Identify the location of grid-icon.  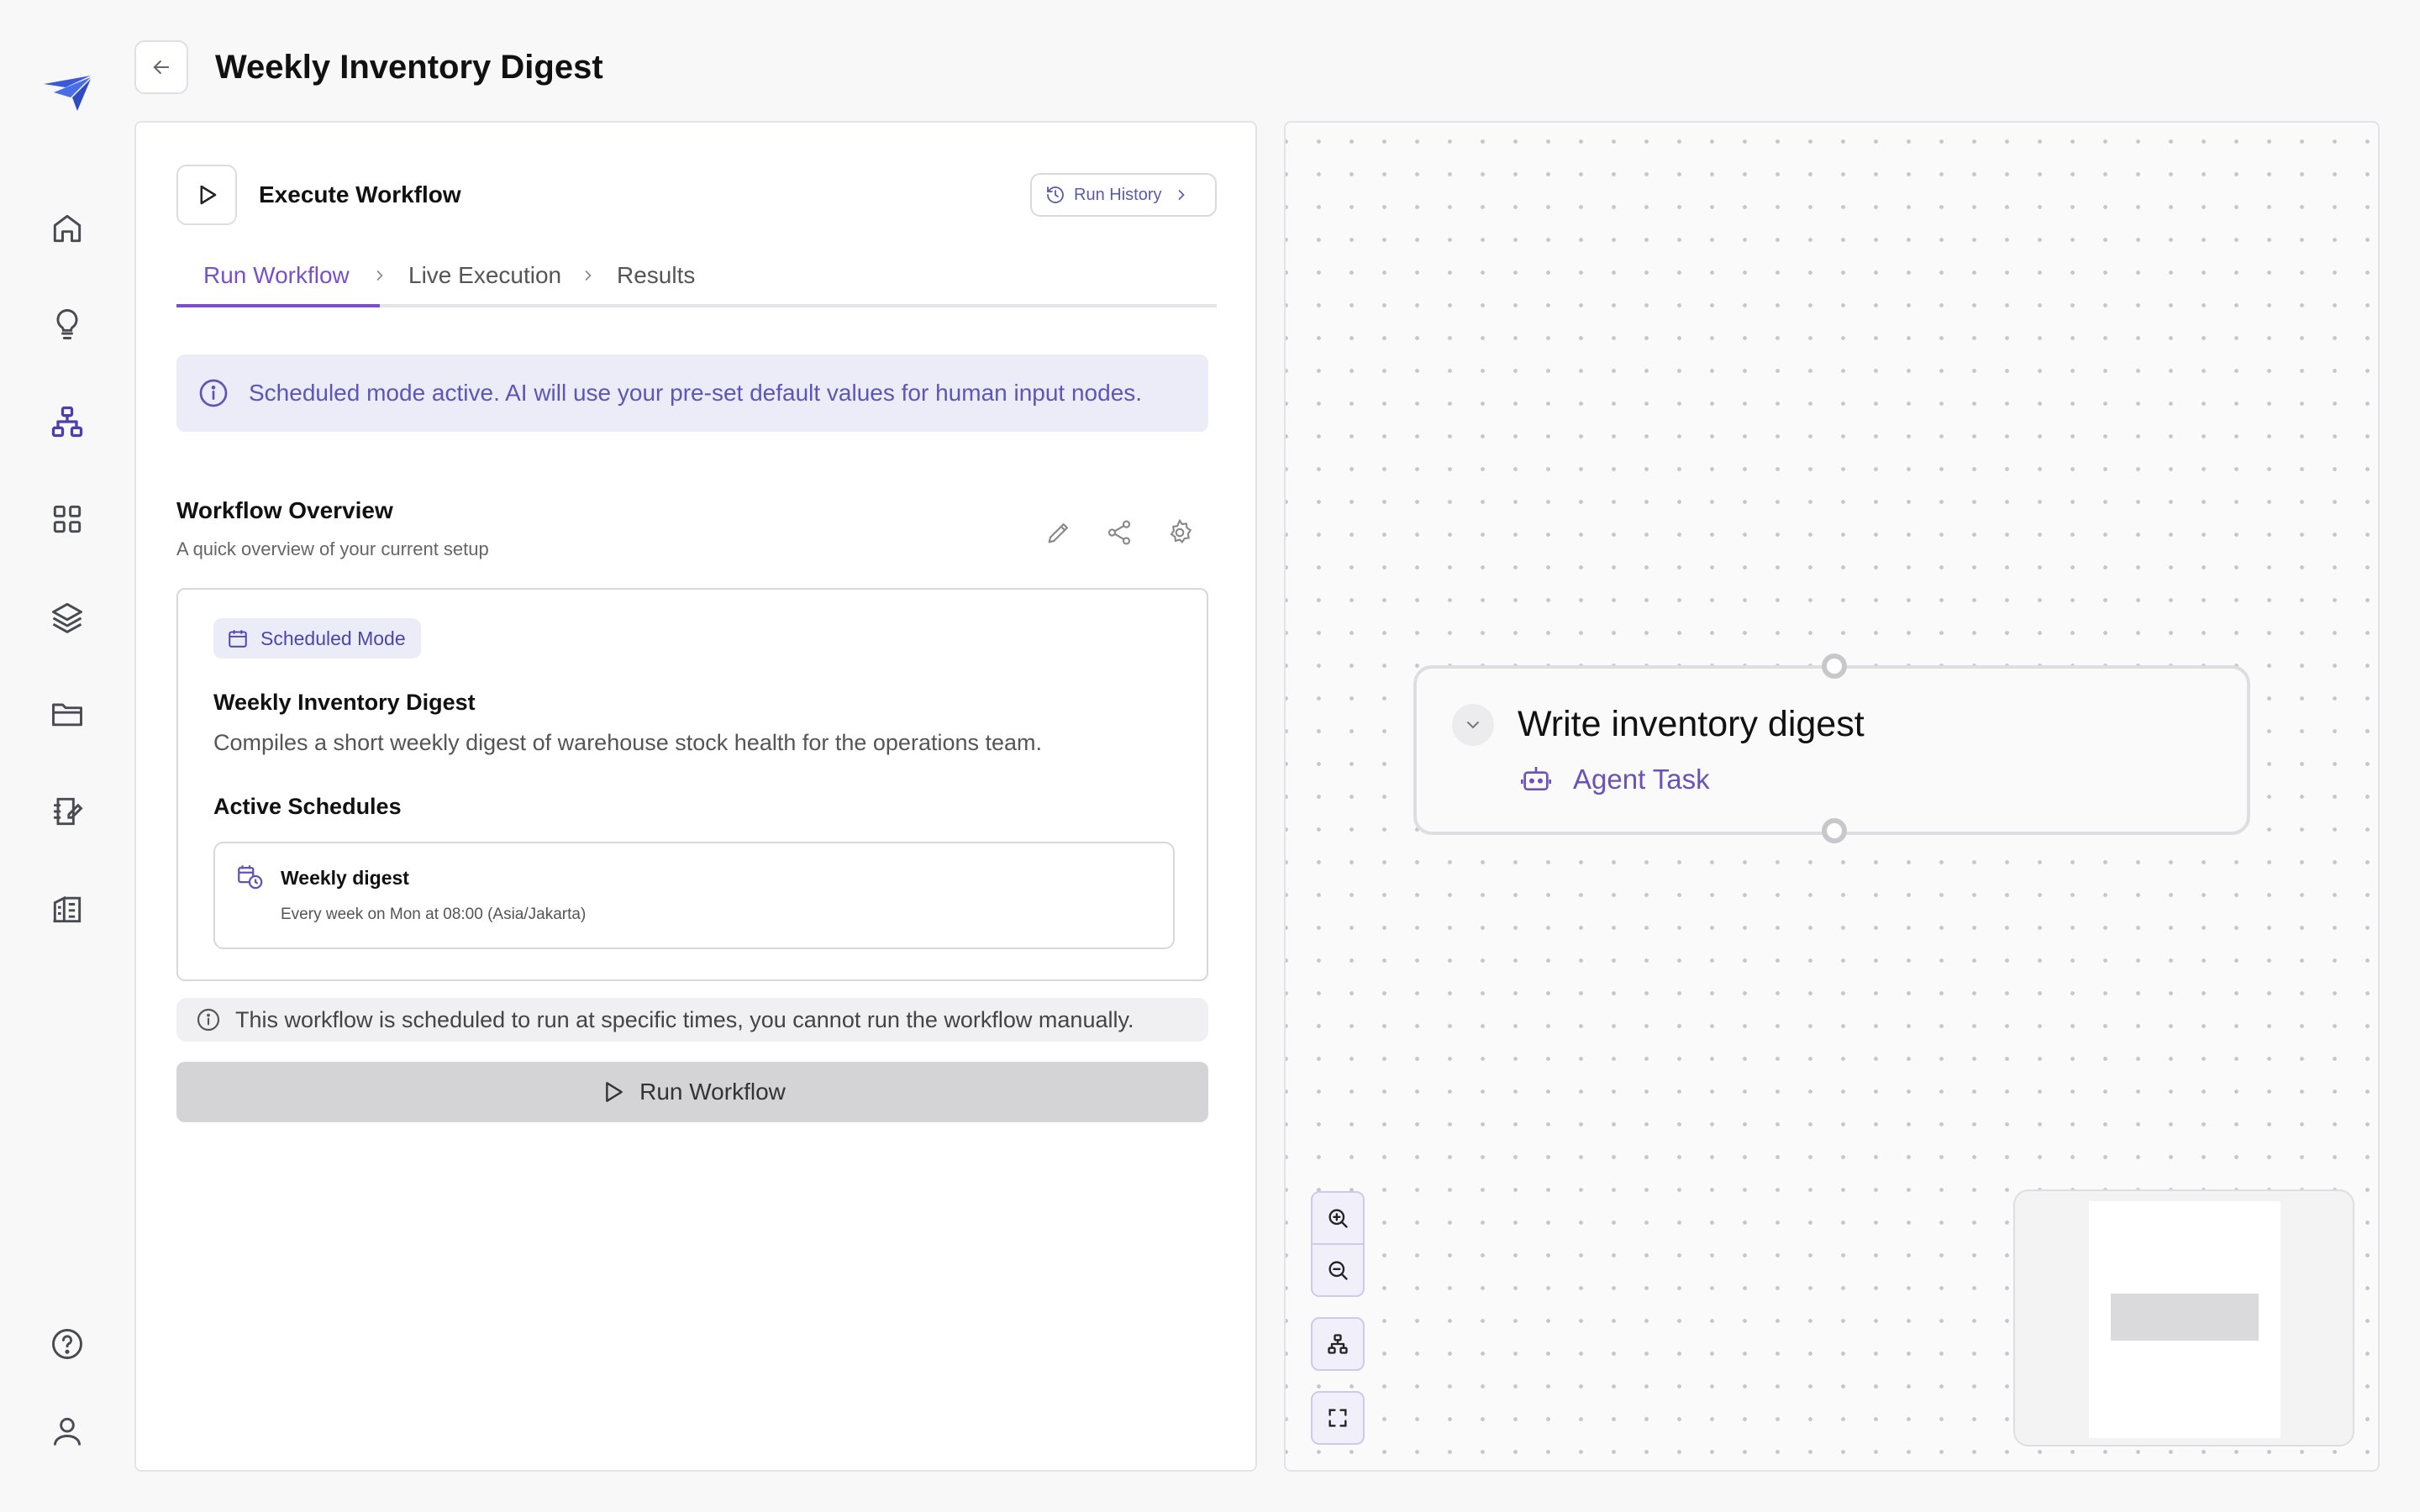
(67, 519).